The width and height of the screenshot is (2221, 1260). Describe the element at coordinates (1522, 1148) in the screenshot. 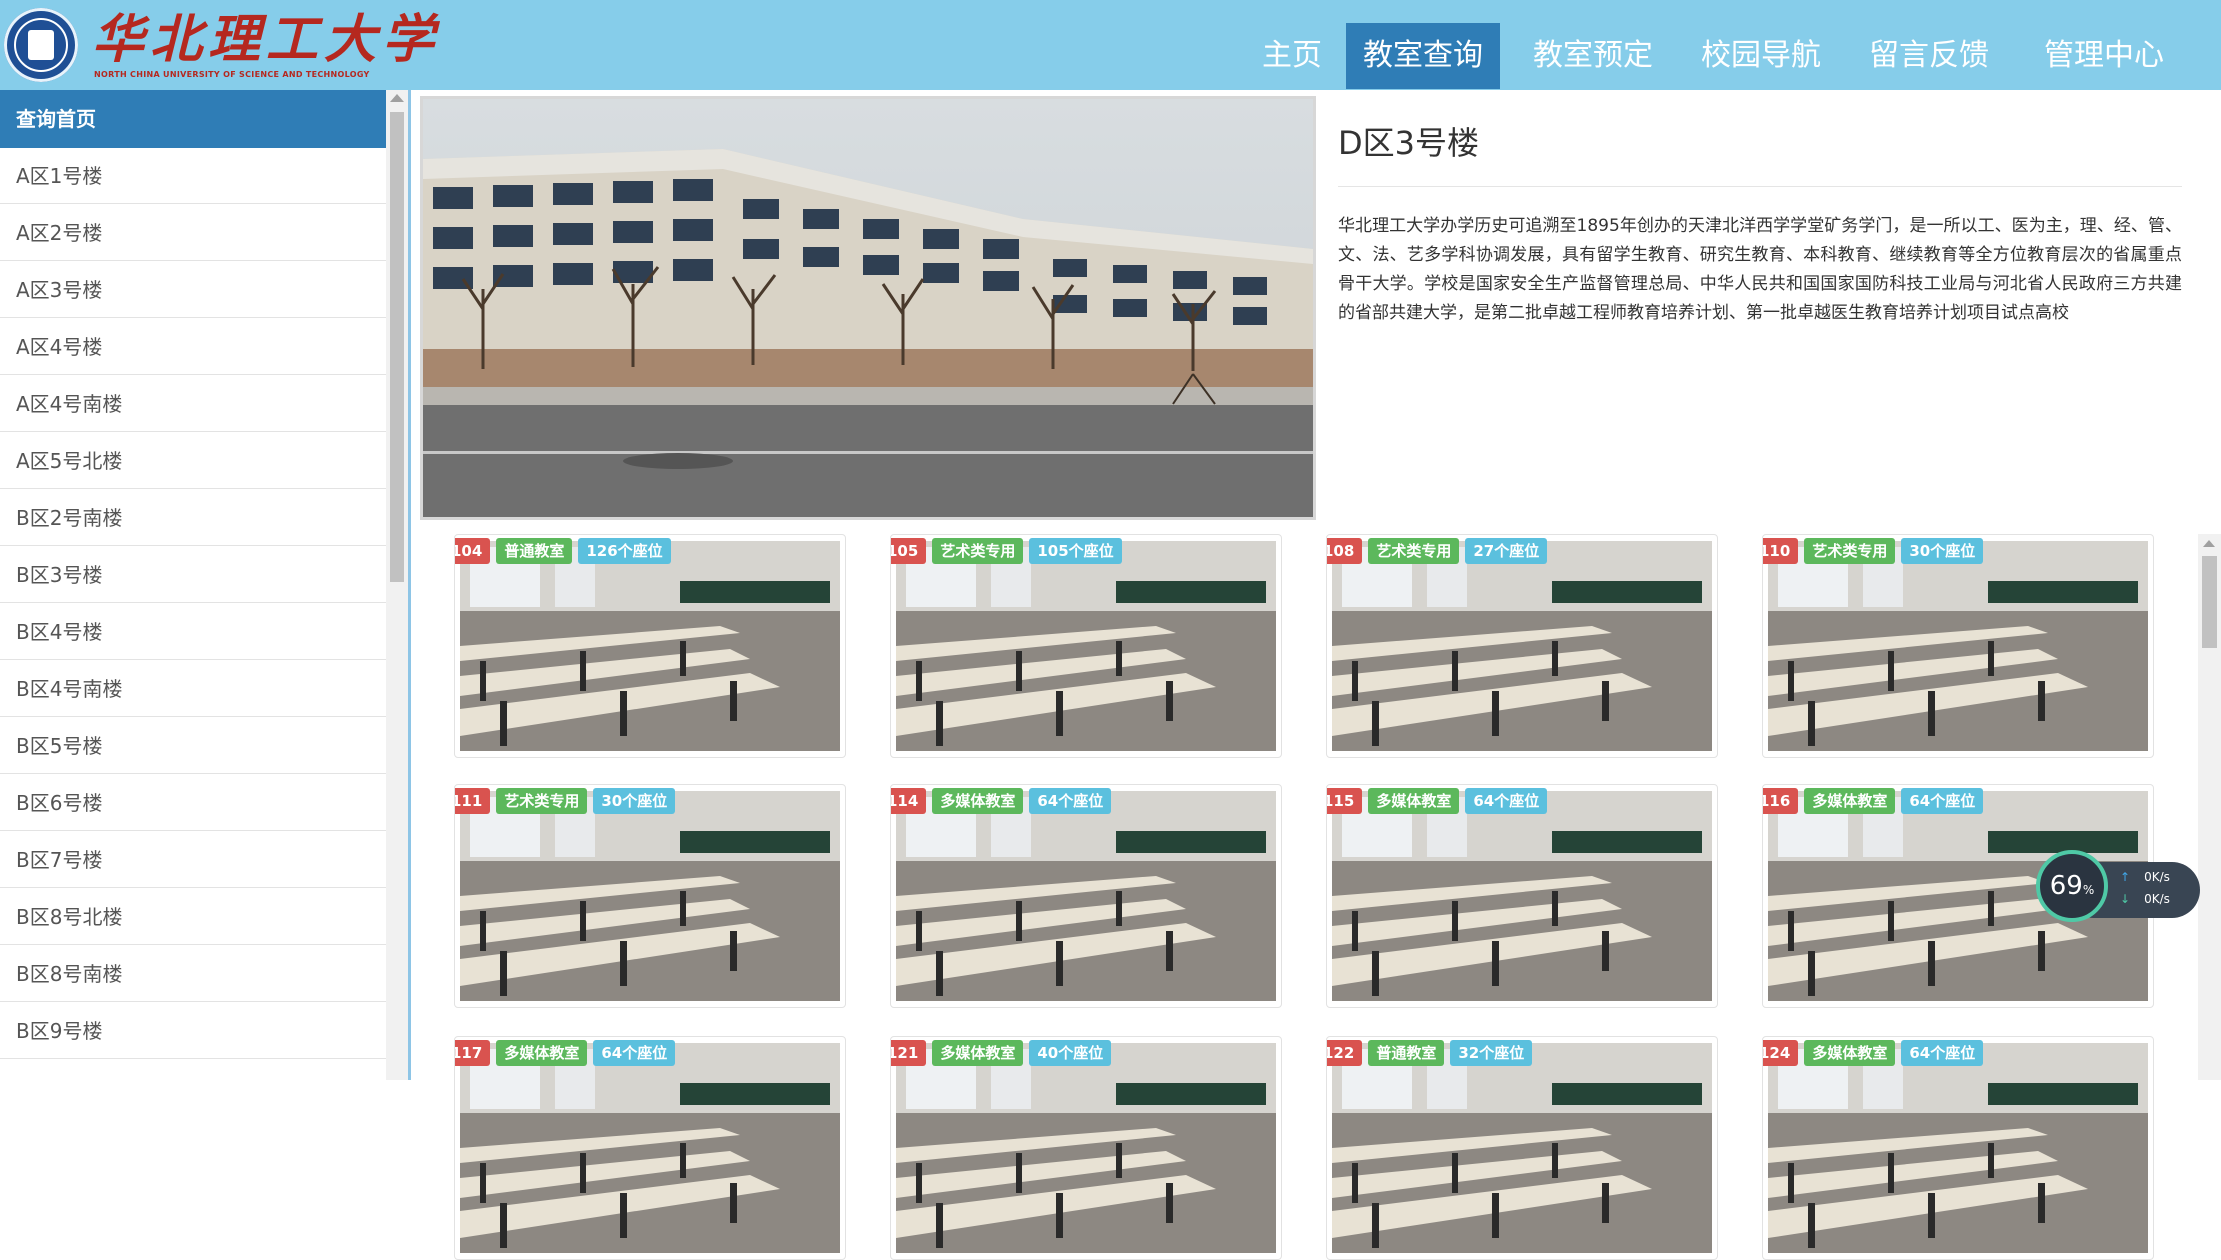

I see `room-card-122: 122 普通教室 32个座位` at that location.